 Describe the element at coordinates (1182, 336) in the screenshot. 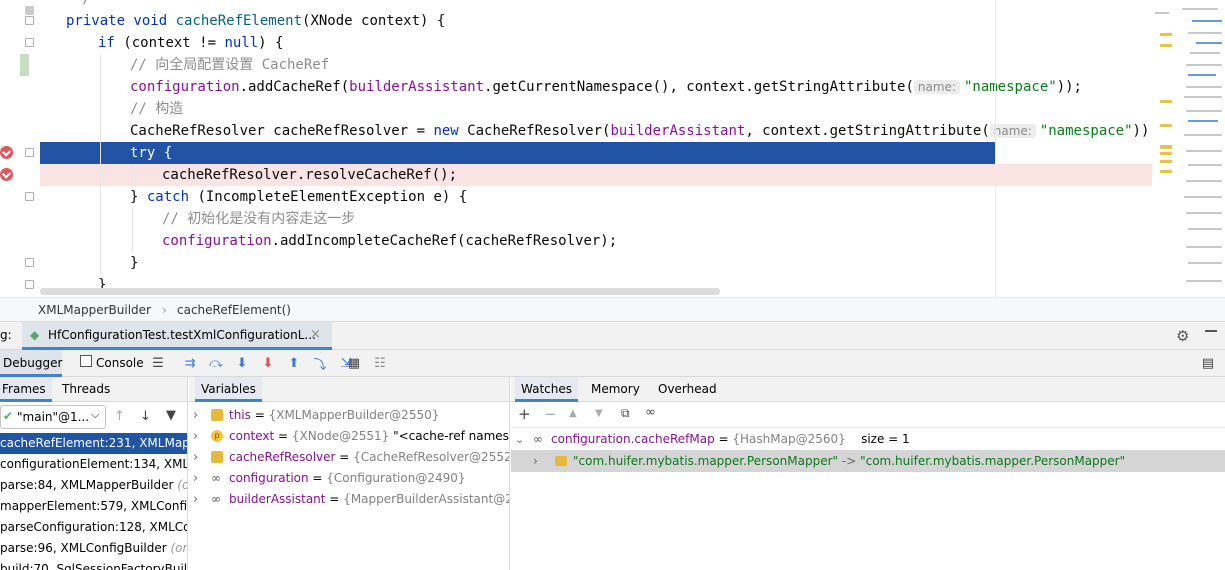

I see `gear-icon: ⚙` at that location.